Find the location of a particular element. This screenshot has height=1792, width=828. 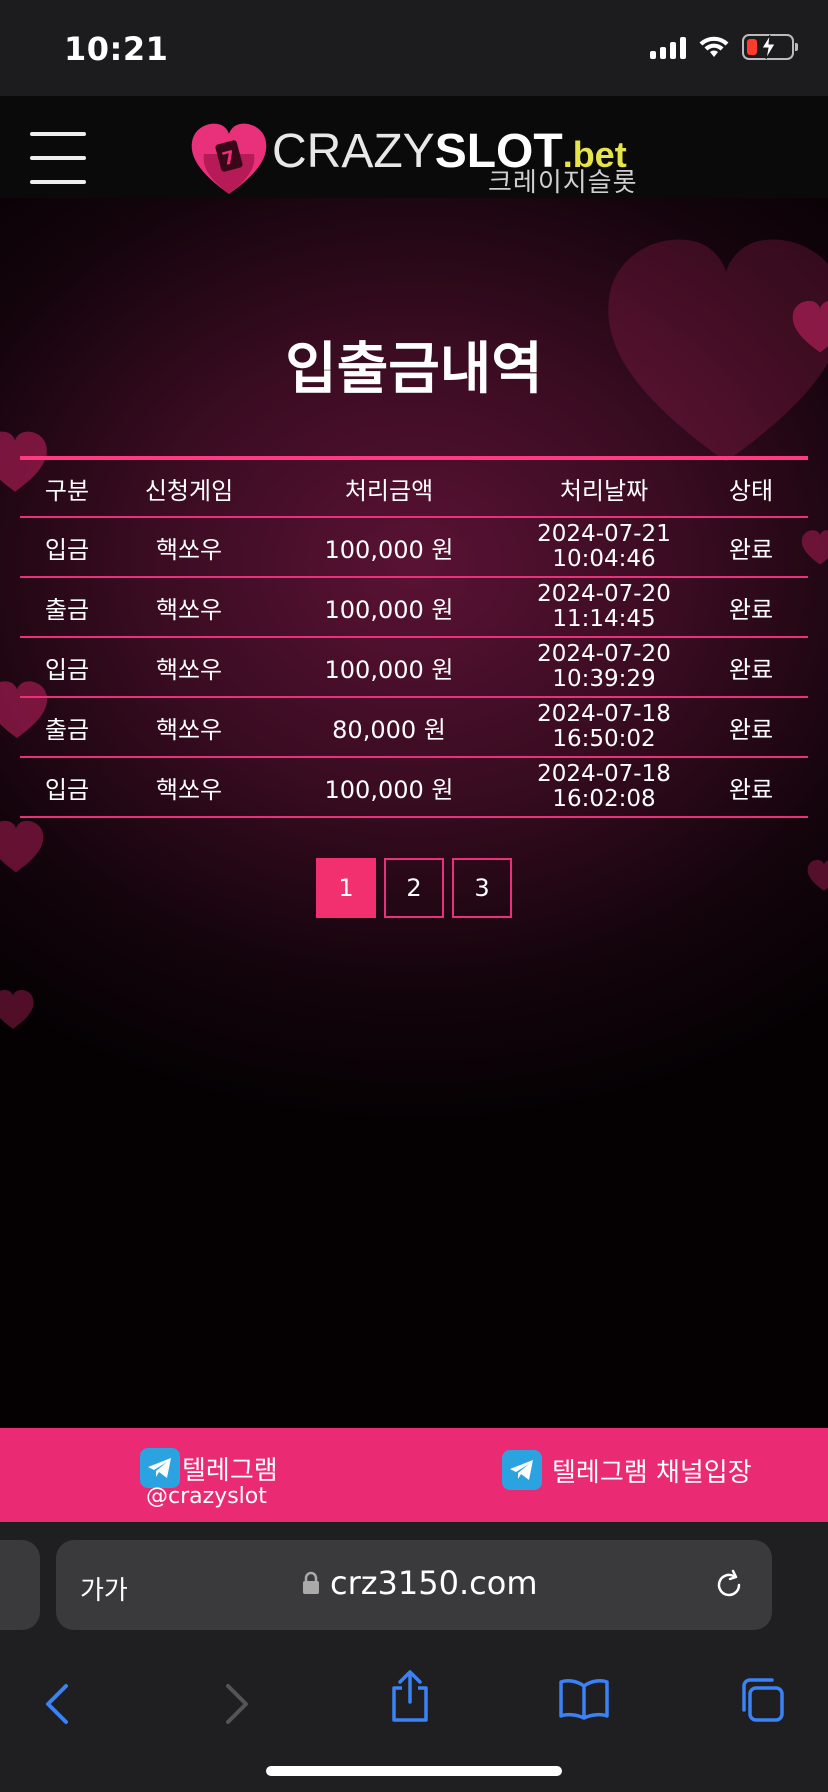

column-header-date: 처리날짜 is located at coordinates (604, 490).